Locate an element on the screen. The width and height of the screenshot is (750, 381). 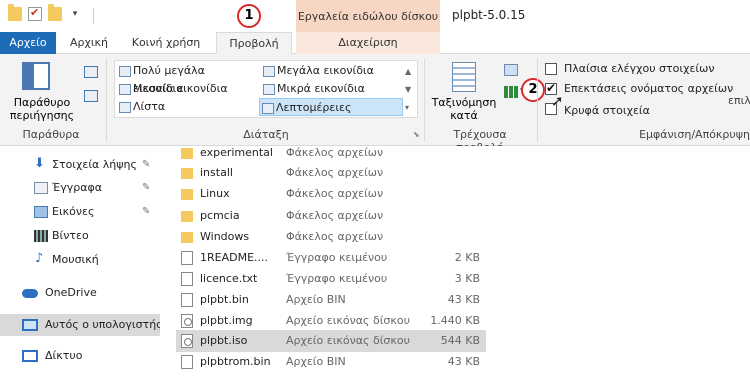
callout-2: 2 is located at coordinates (533, 90).